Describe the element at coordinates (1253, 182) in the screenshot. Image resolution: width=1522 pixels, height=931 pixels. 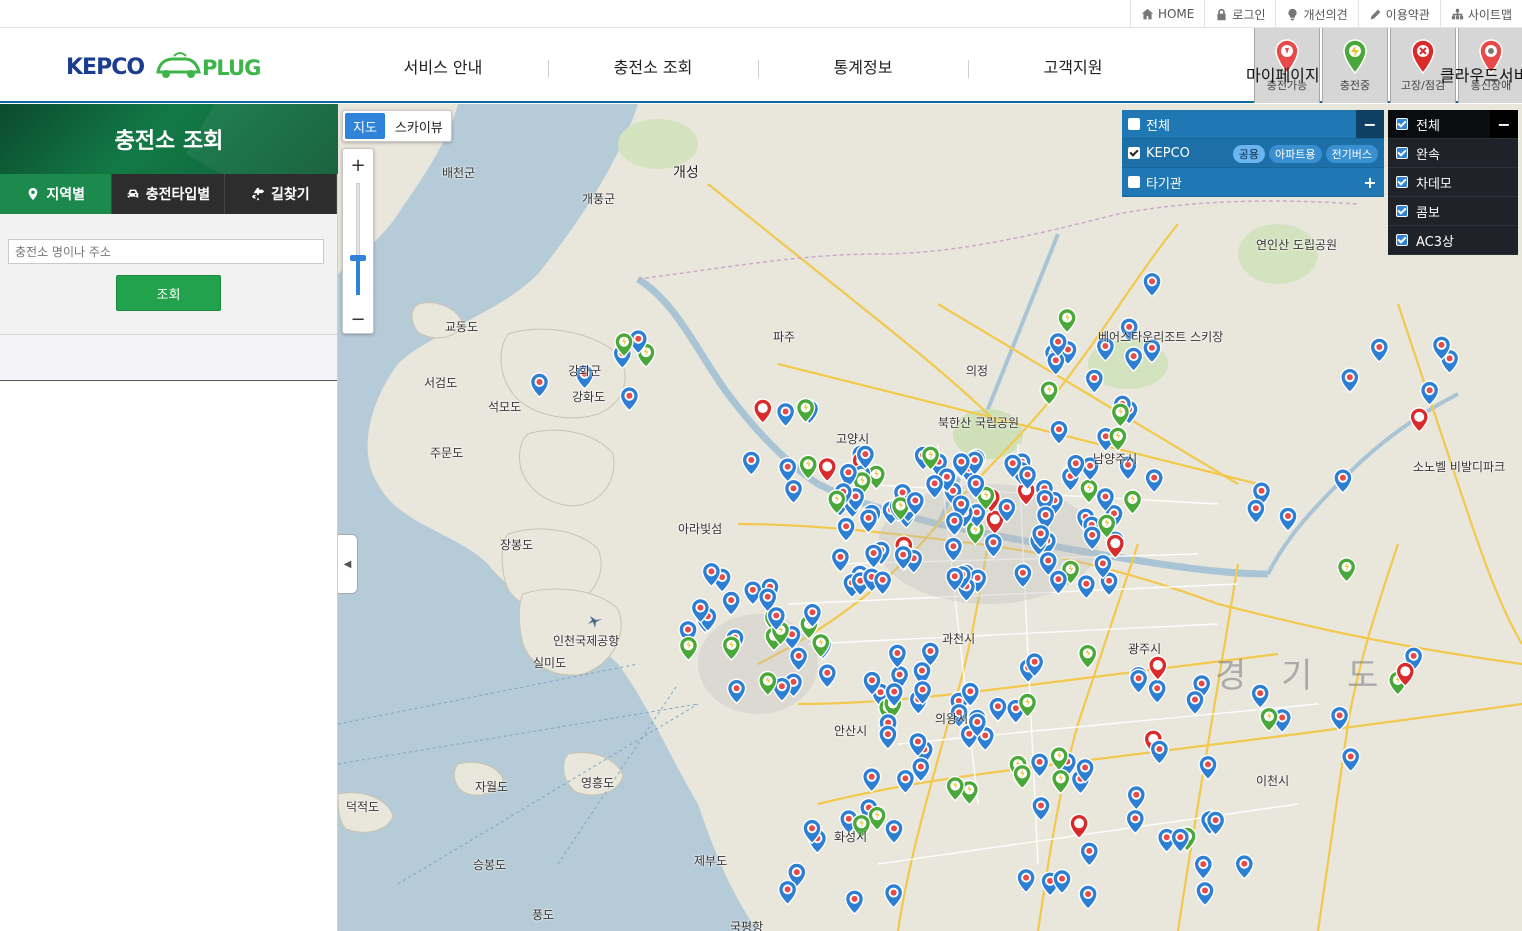
I see `filter-other-agency: 타기관 +` at that location.